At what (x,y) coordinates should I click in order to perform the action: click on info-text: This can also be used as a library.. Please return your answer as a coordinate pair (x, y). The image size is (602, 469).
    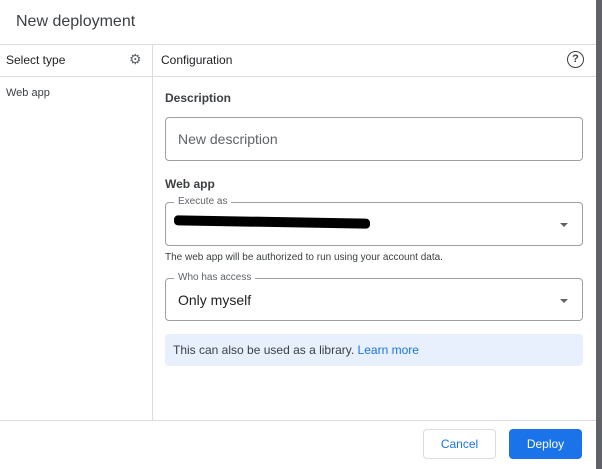
    Looking at the image, I should click on (264, 350).